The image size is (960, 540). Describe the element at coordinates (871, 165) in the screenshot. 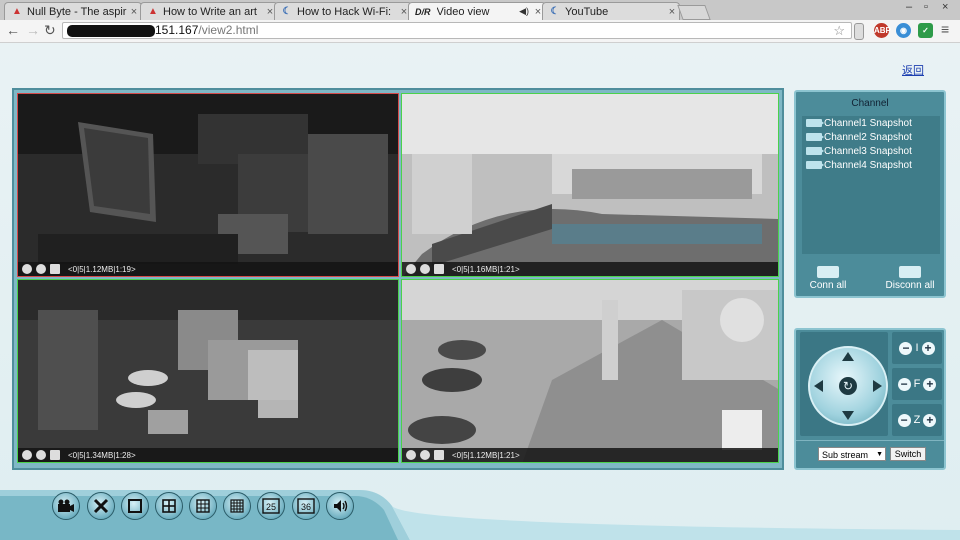

I see `channel-item-4: Channel4 Snapshot` at that location.